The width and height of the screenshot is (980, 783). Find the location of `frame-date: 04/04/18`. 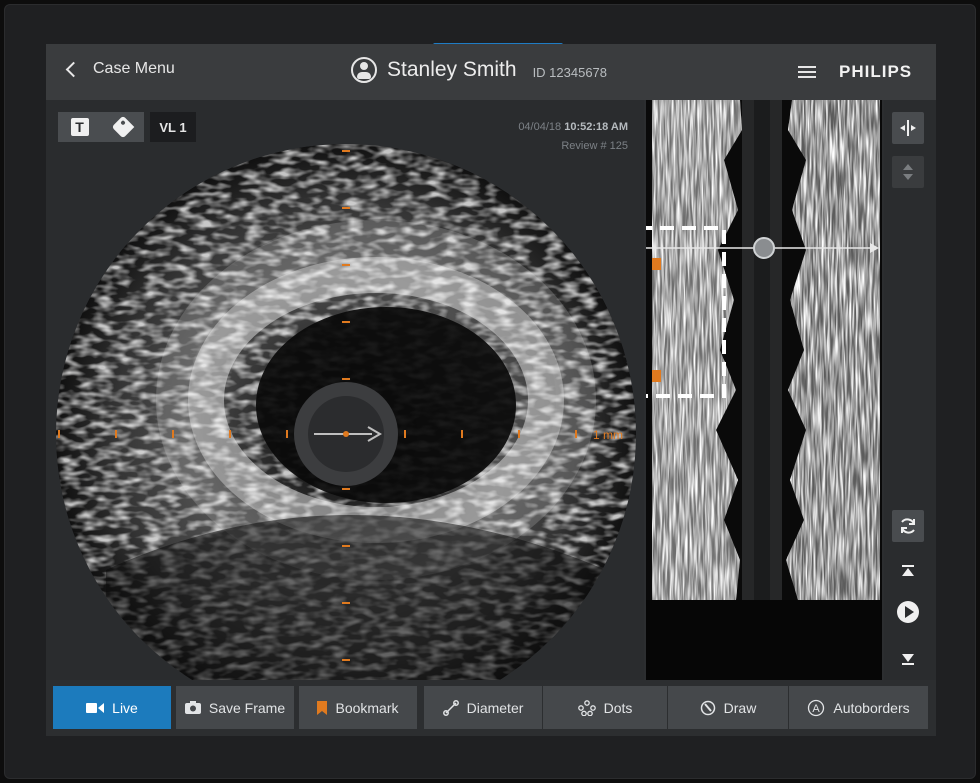

frame-date: 04/04/18 is located at coordinates (540, 127).